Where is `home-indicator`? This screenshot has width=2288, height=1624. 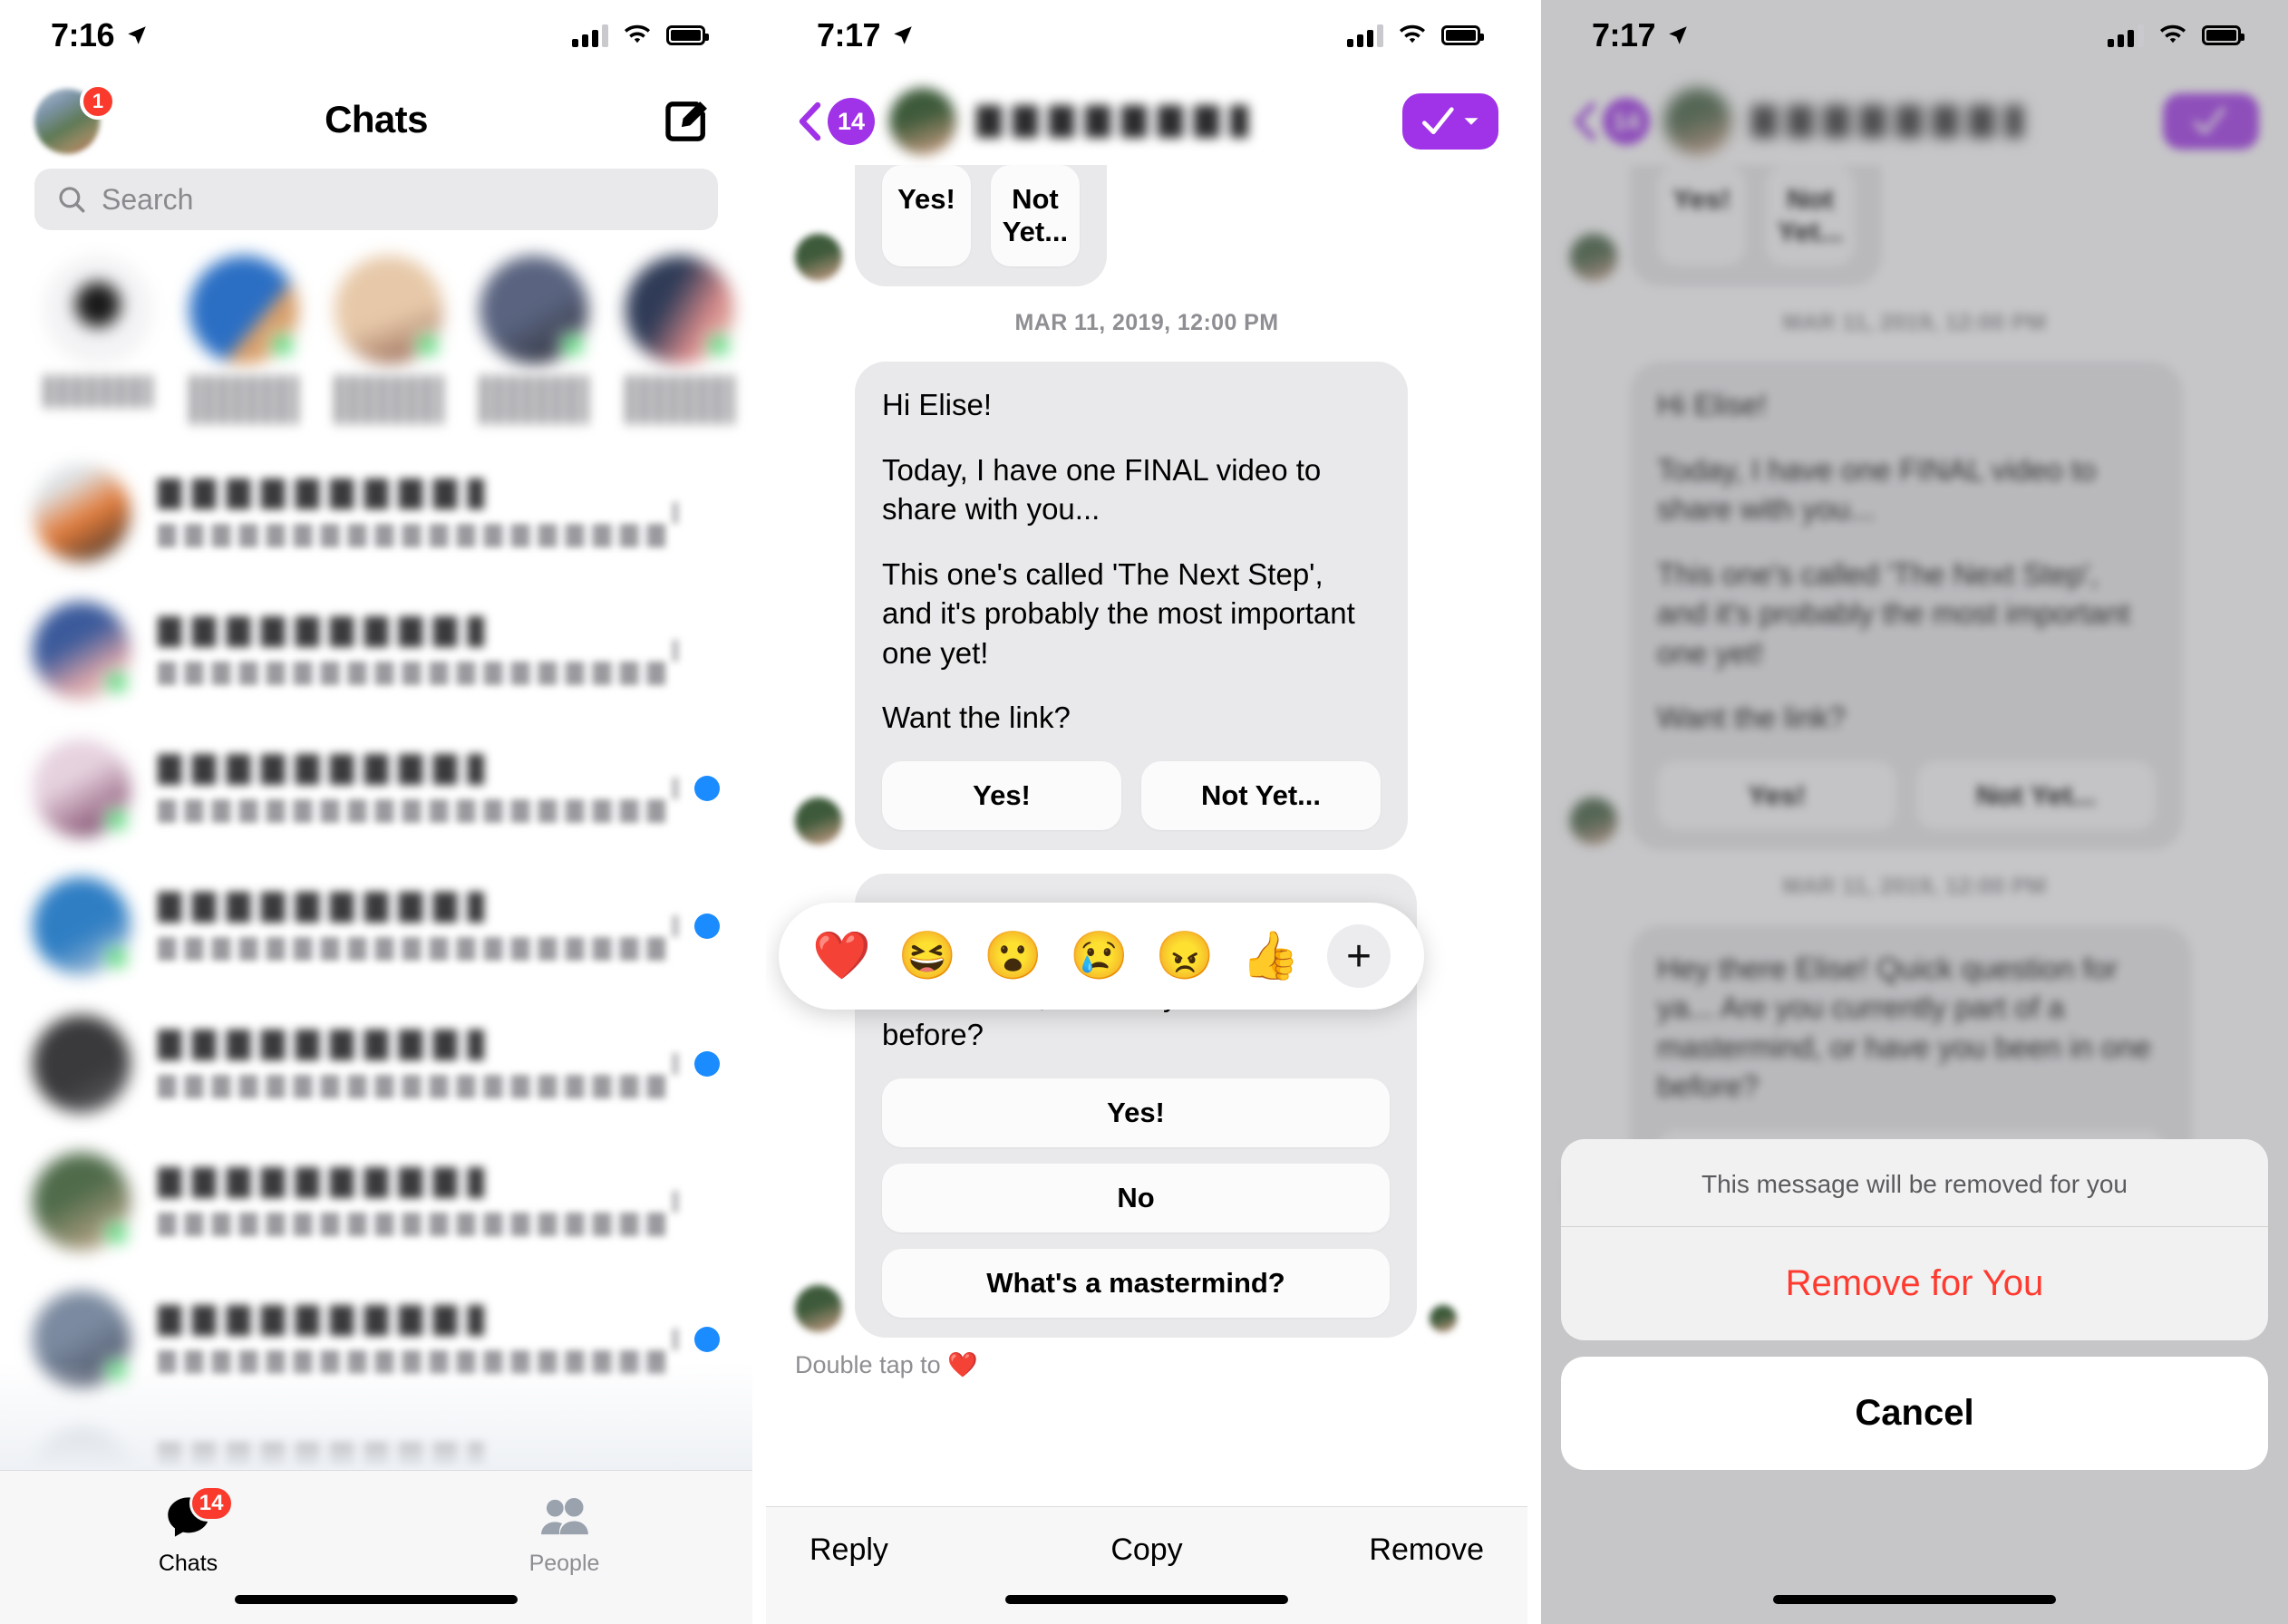 home-indicator is located at coordinates (376, 1599).